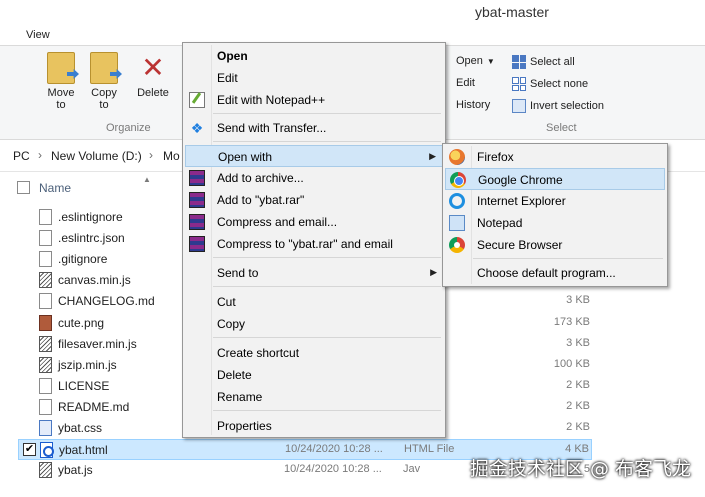 The height and width of the screenshot is (497, 705). What do you see at coordinates (96, 156) in the screenshot?
I see `breadcrumb-drive: New Volume (D:)` at bounding box center [96, 156].